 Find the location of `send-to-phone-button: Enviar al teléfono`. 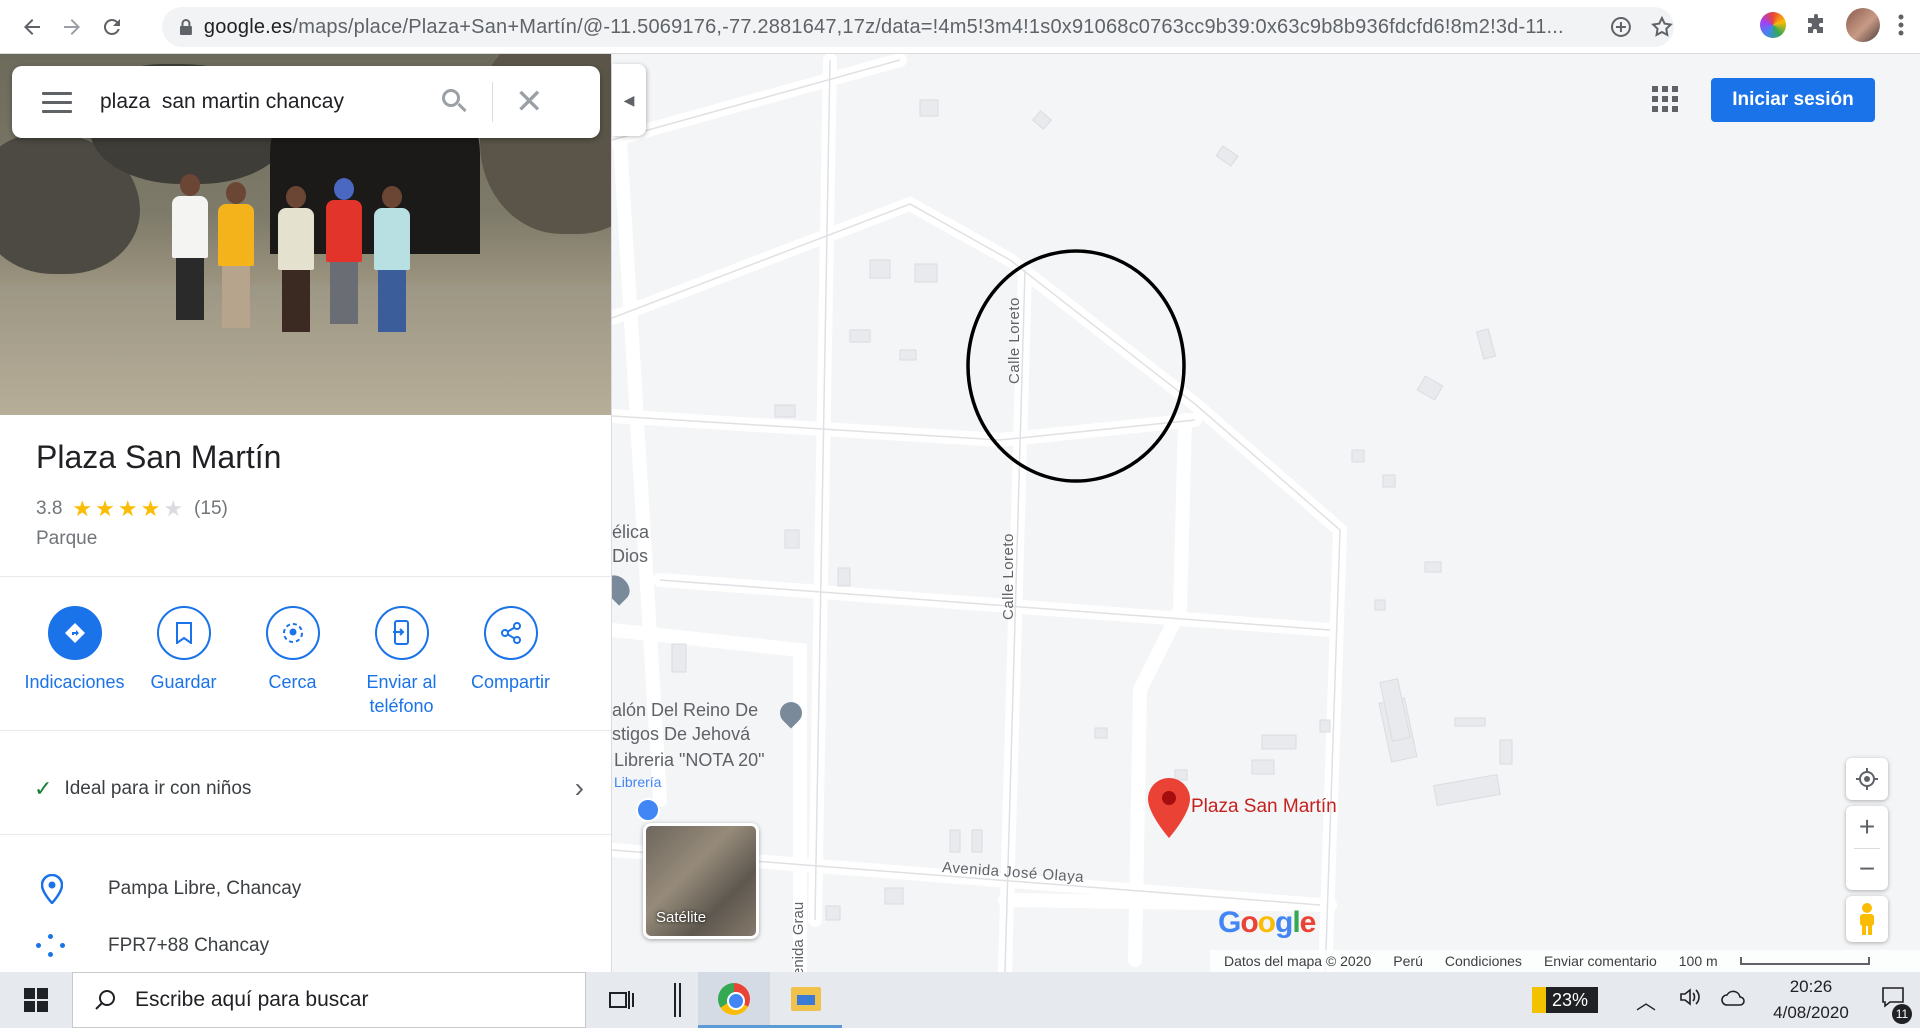

send-to-phone-button: Enviar al teléfono is located at coordinates (401, 662).